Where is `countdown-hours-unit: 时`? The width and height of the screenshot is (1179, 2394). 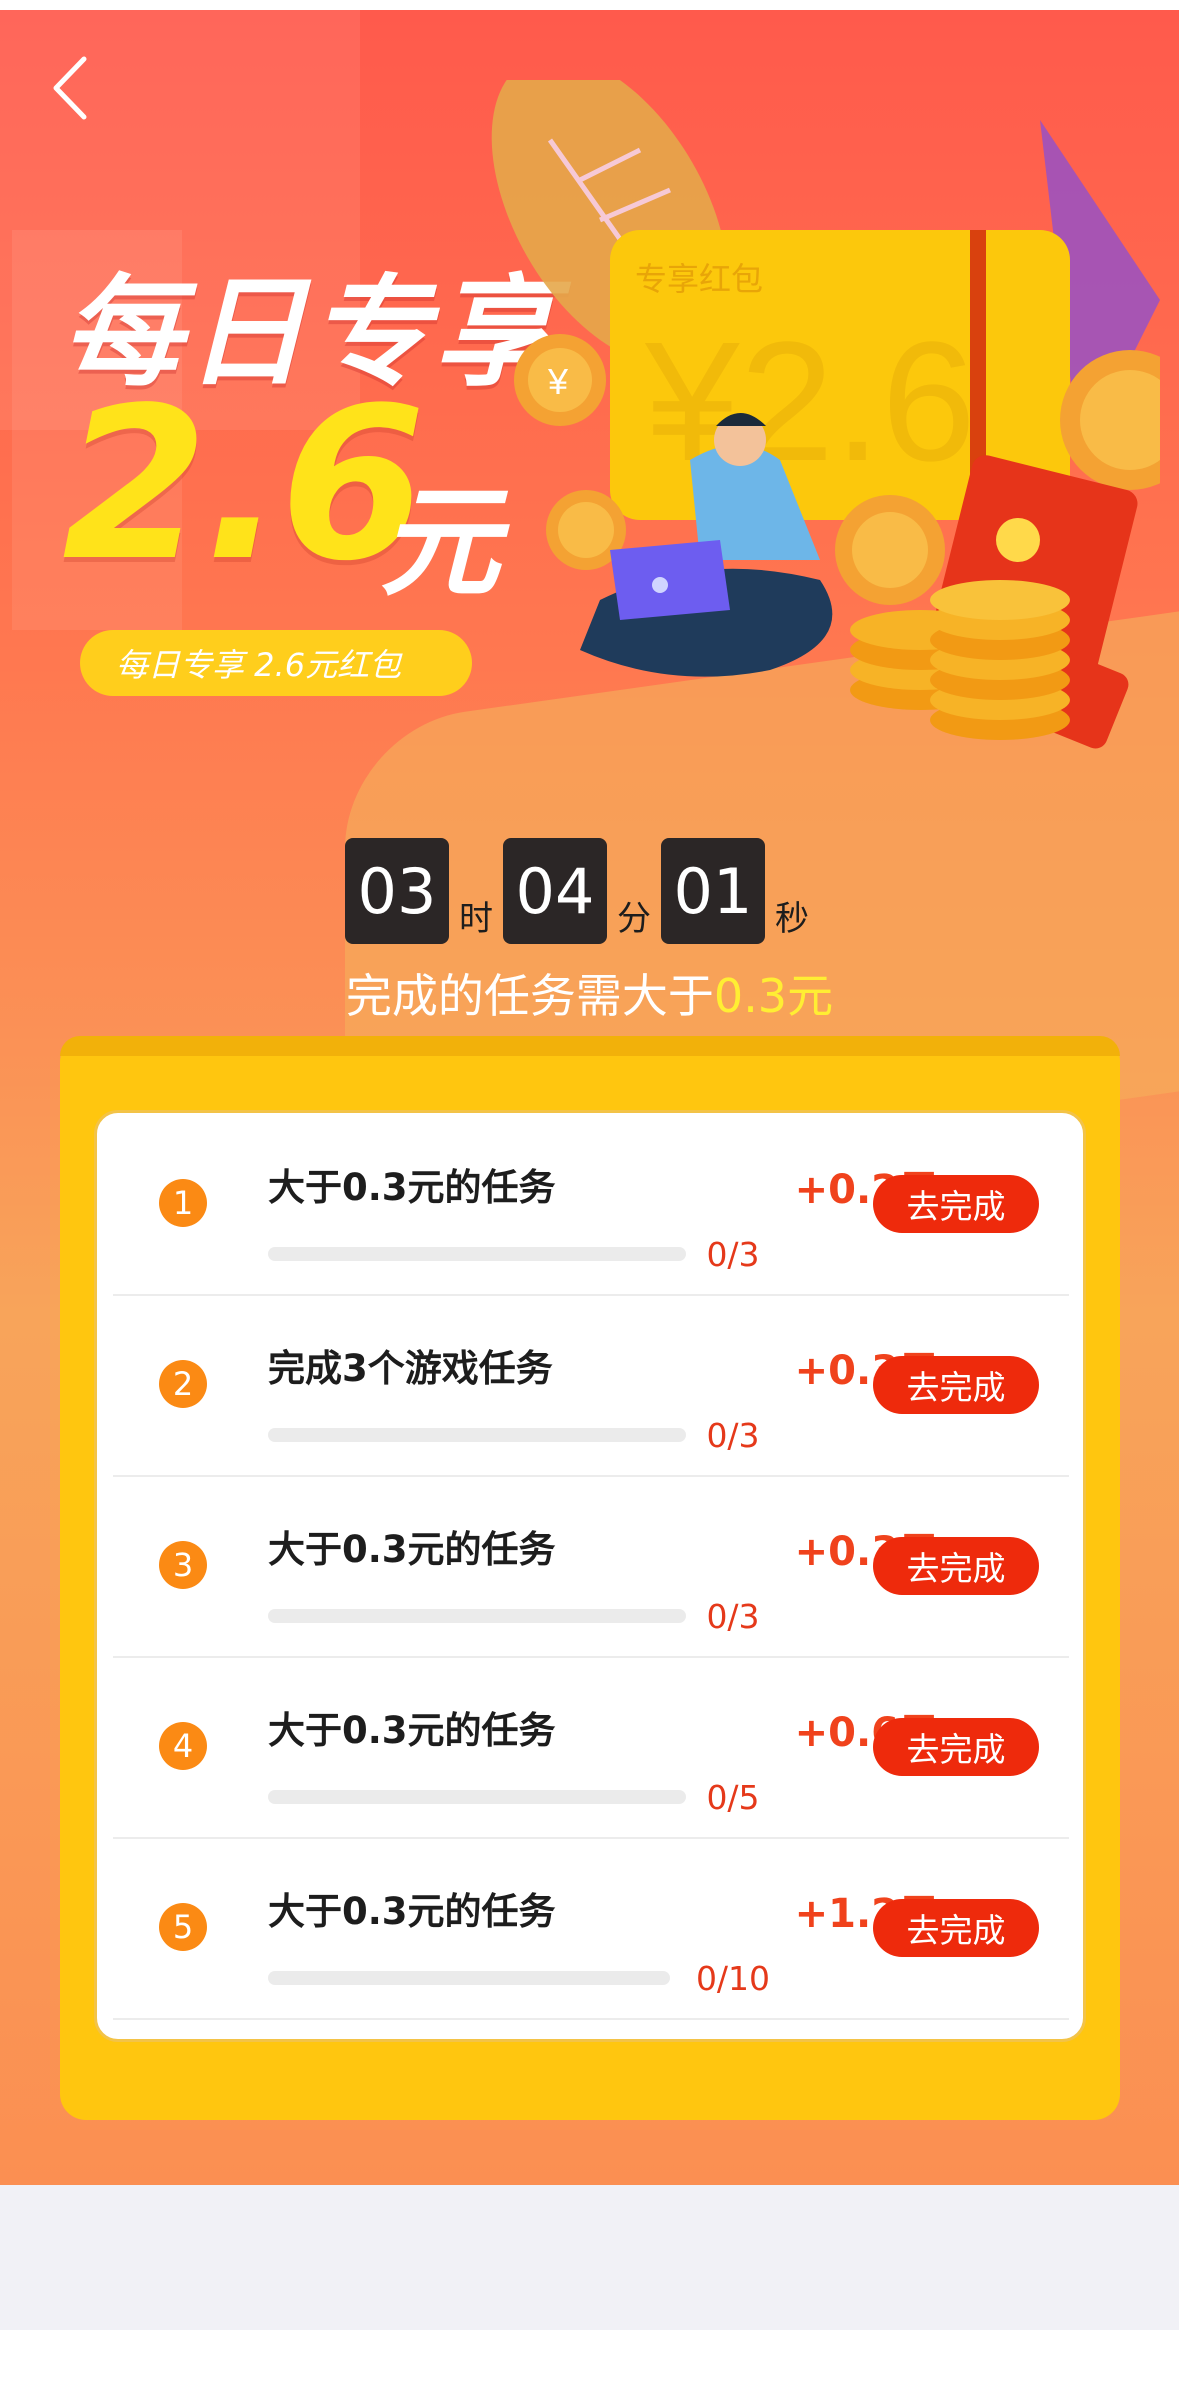 countdown-hours-unit: 时 is located at coordinates (476, 919).